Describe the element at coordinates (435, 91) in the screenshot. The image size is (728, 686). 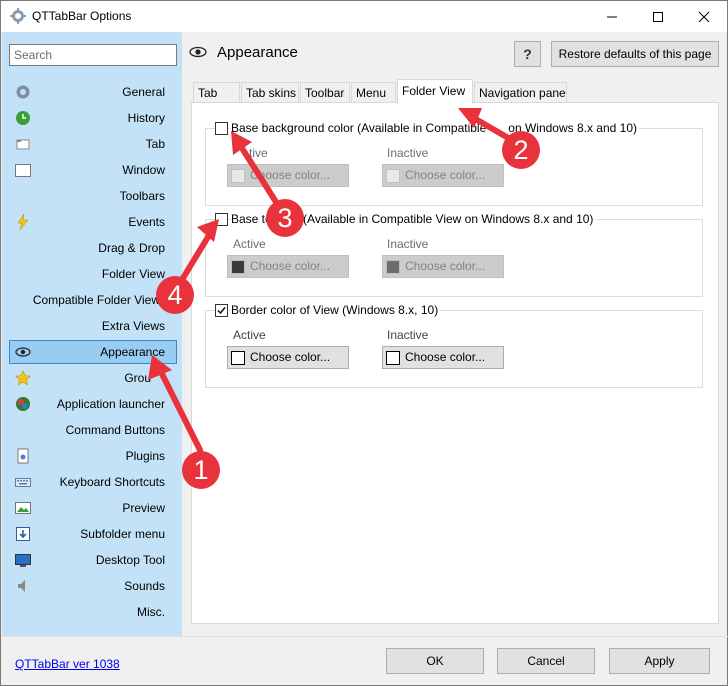
I see `tab-folder-view: Folder View` at that location.